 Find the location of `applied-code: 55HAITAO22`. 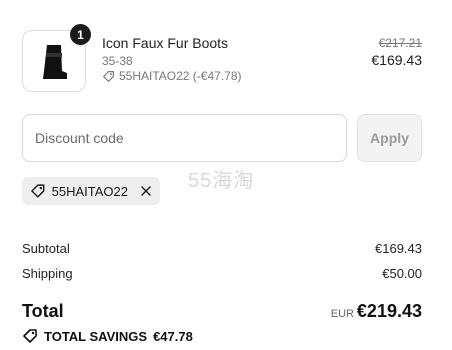

applied-code: 55HAITAO22 is located at coordinates (89, 191).